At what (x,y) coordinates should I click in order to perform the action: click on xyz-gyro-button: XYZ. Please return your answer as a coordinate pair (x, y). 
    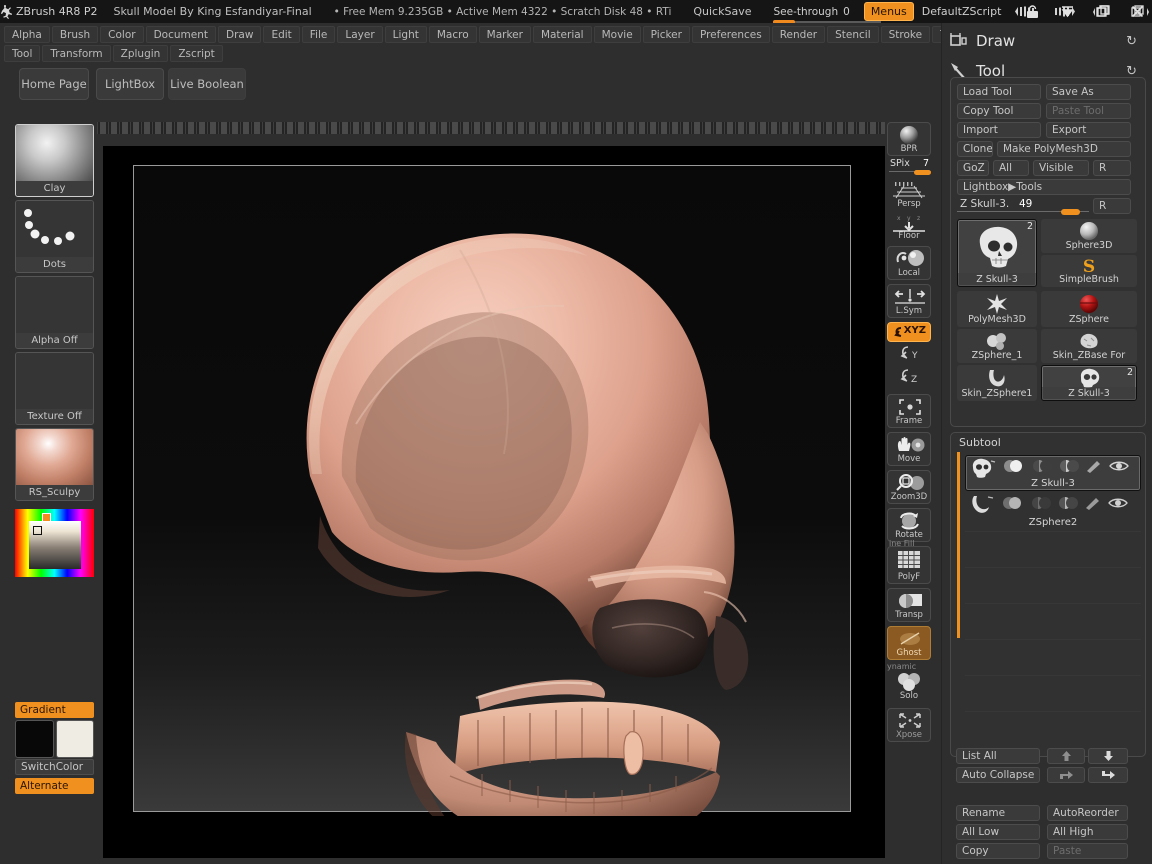
    Looking at the image, I should click on (909, 332).